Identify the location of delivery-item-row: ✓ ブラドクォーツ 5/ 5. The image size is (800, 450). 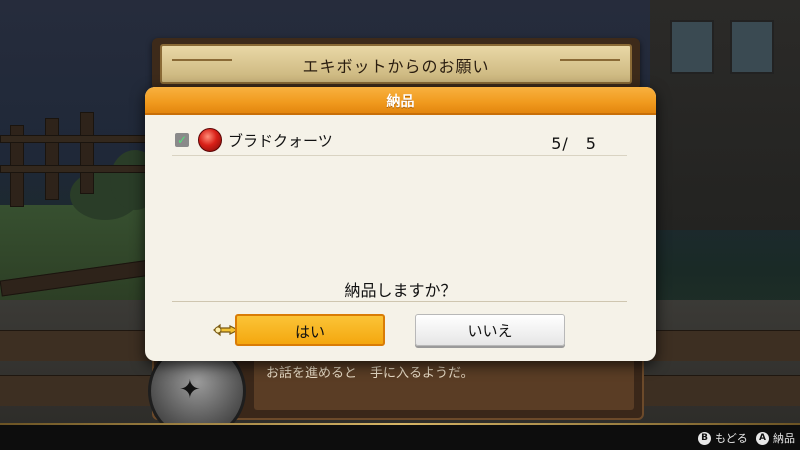
(399, 140).